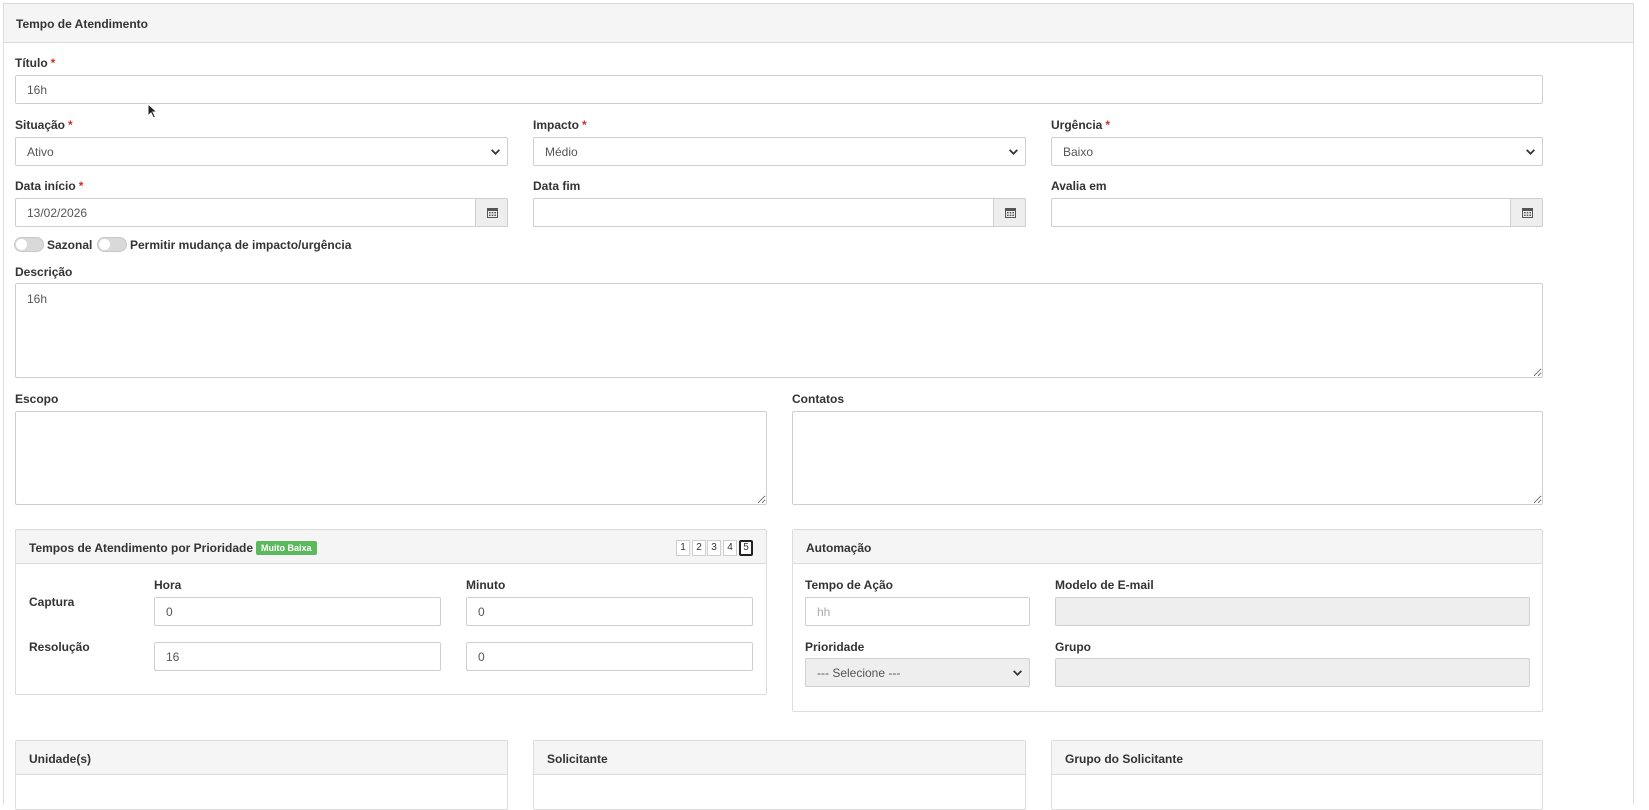 The width and height of the screenshot is (1649, 810). What do you see at coordinates (835, 647) in the screenshot?
I see `prioridade-label: Prioridade` at bounding box center [835, 647].